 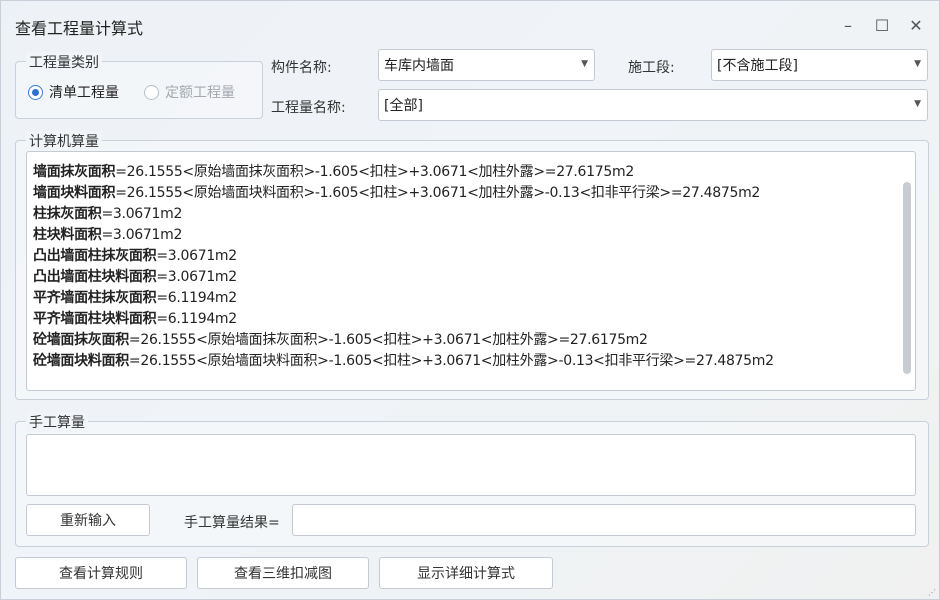 I want to click on radio-checked-icon, so click(x=35, y=92).